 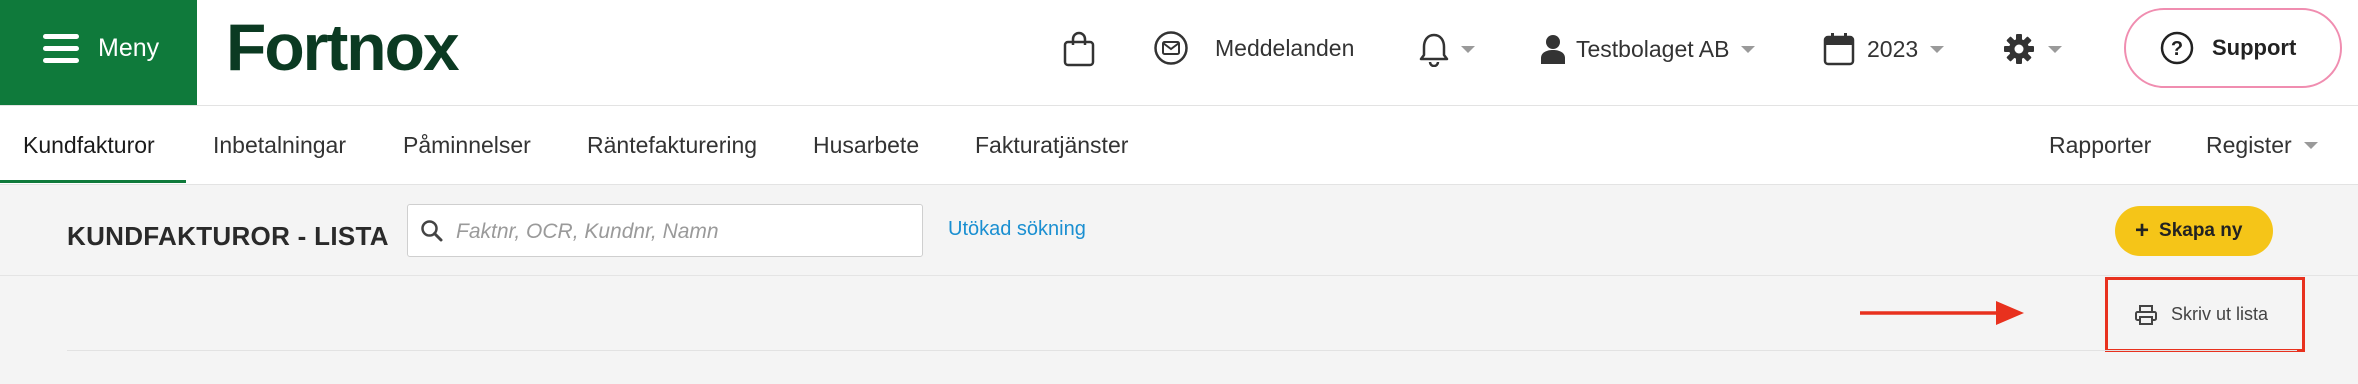 I want to click on search-icon, so click(x=432, y=231).